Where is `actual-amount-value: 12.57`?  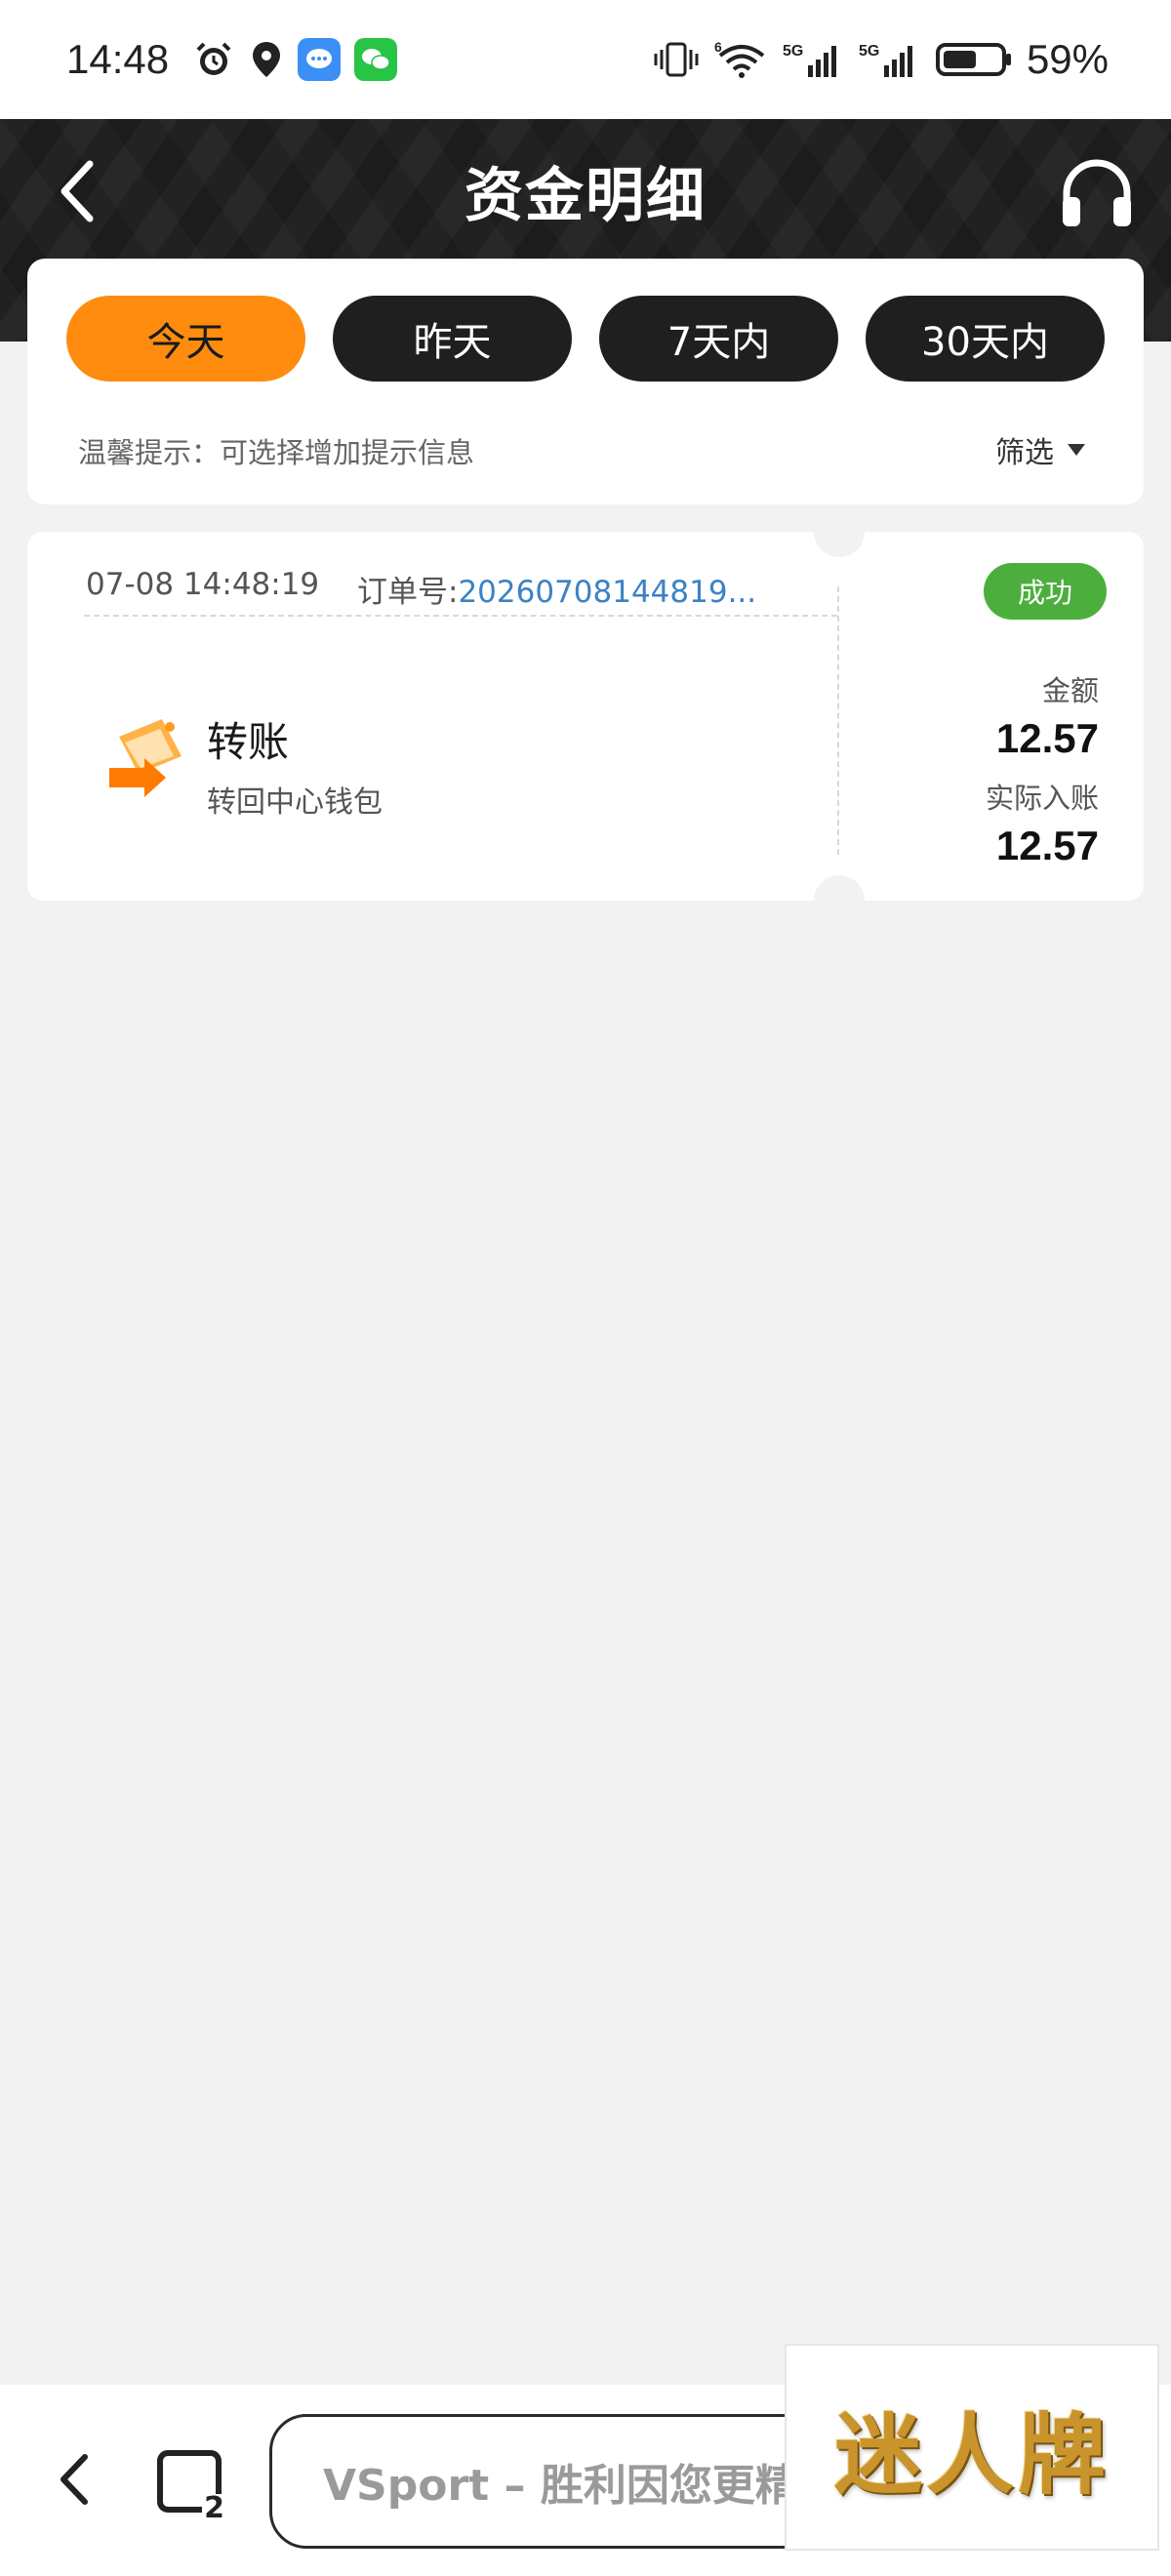 actual-amount-value: 12.57 is located at coordinates (1047, 845).